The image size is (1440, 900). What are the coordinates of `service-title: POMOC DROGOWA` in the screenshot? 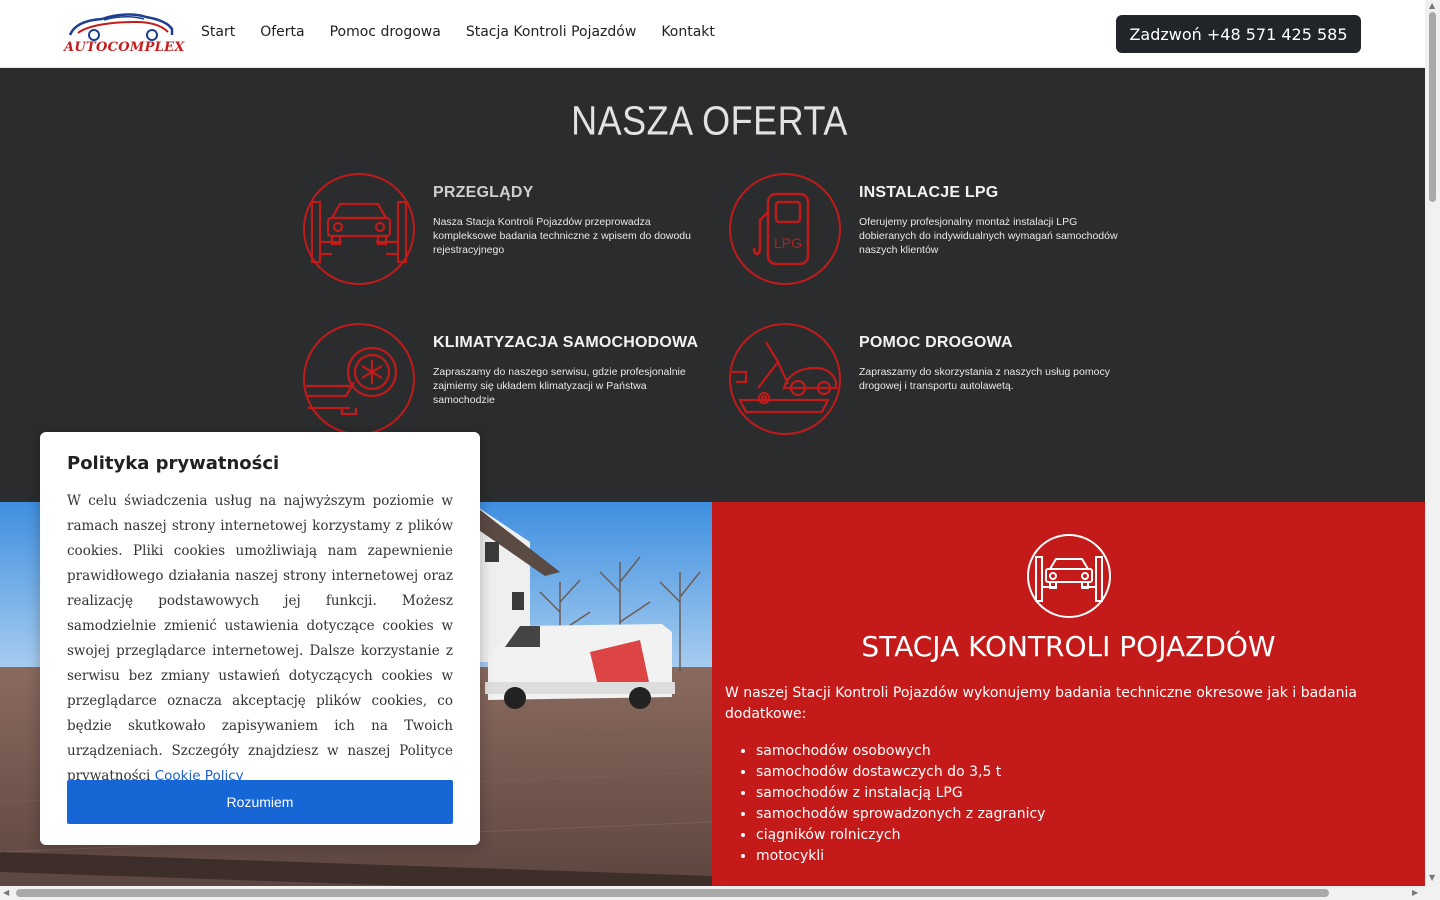 It's located at (936, 342).